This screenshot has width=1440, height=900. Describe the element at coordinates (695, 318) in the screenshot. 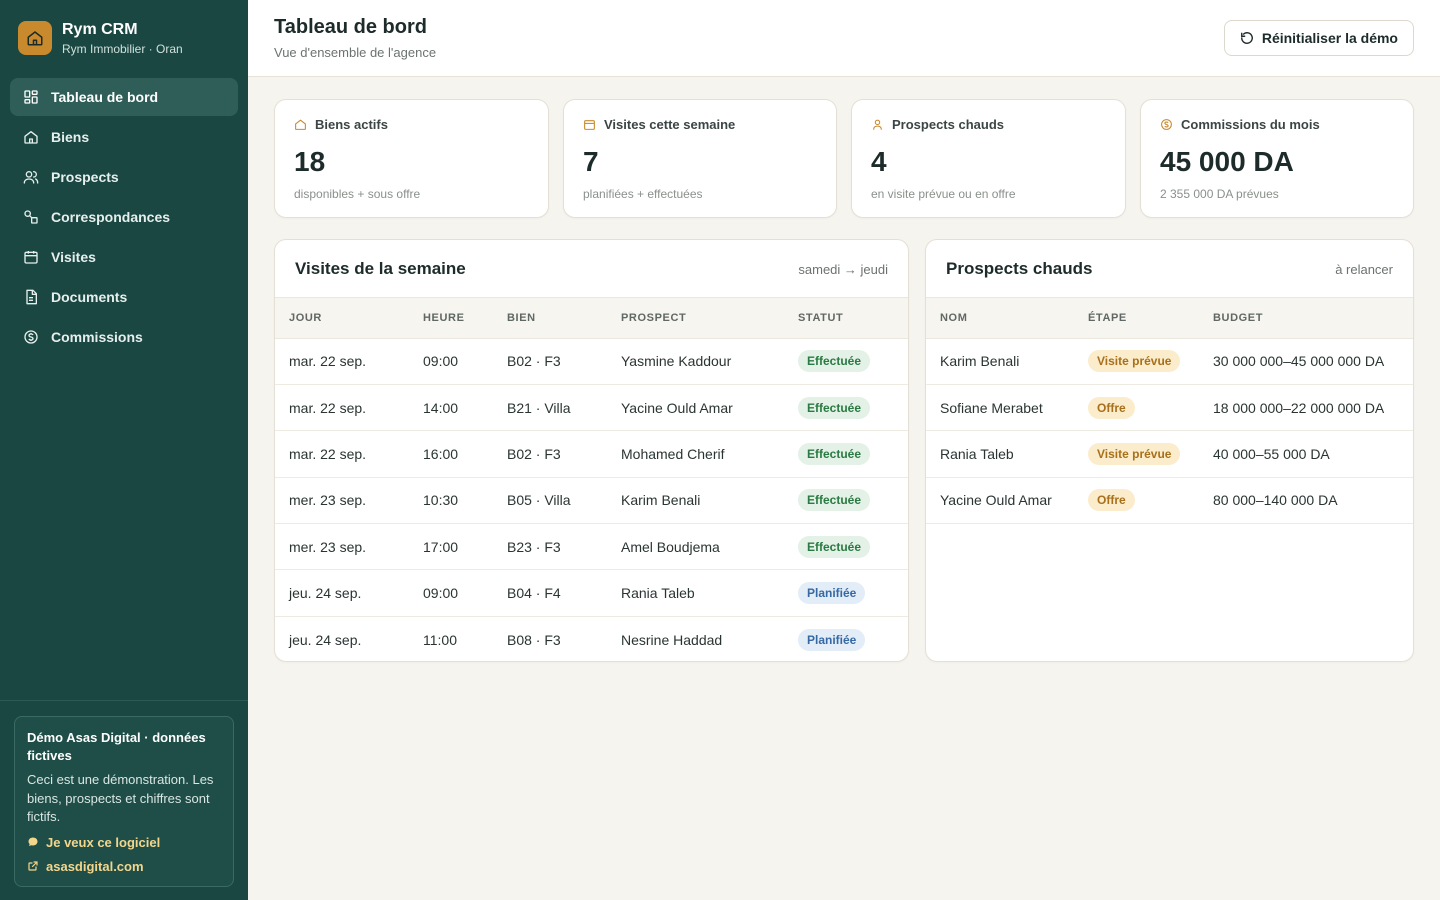

I see `column-header-prospect: PROSPECT` at that location.